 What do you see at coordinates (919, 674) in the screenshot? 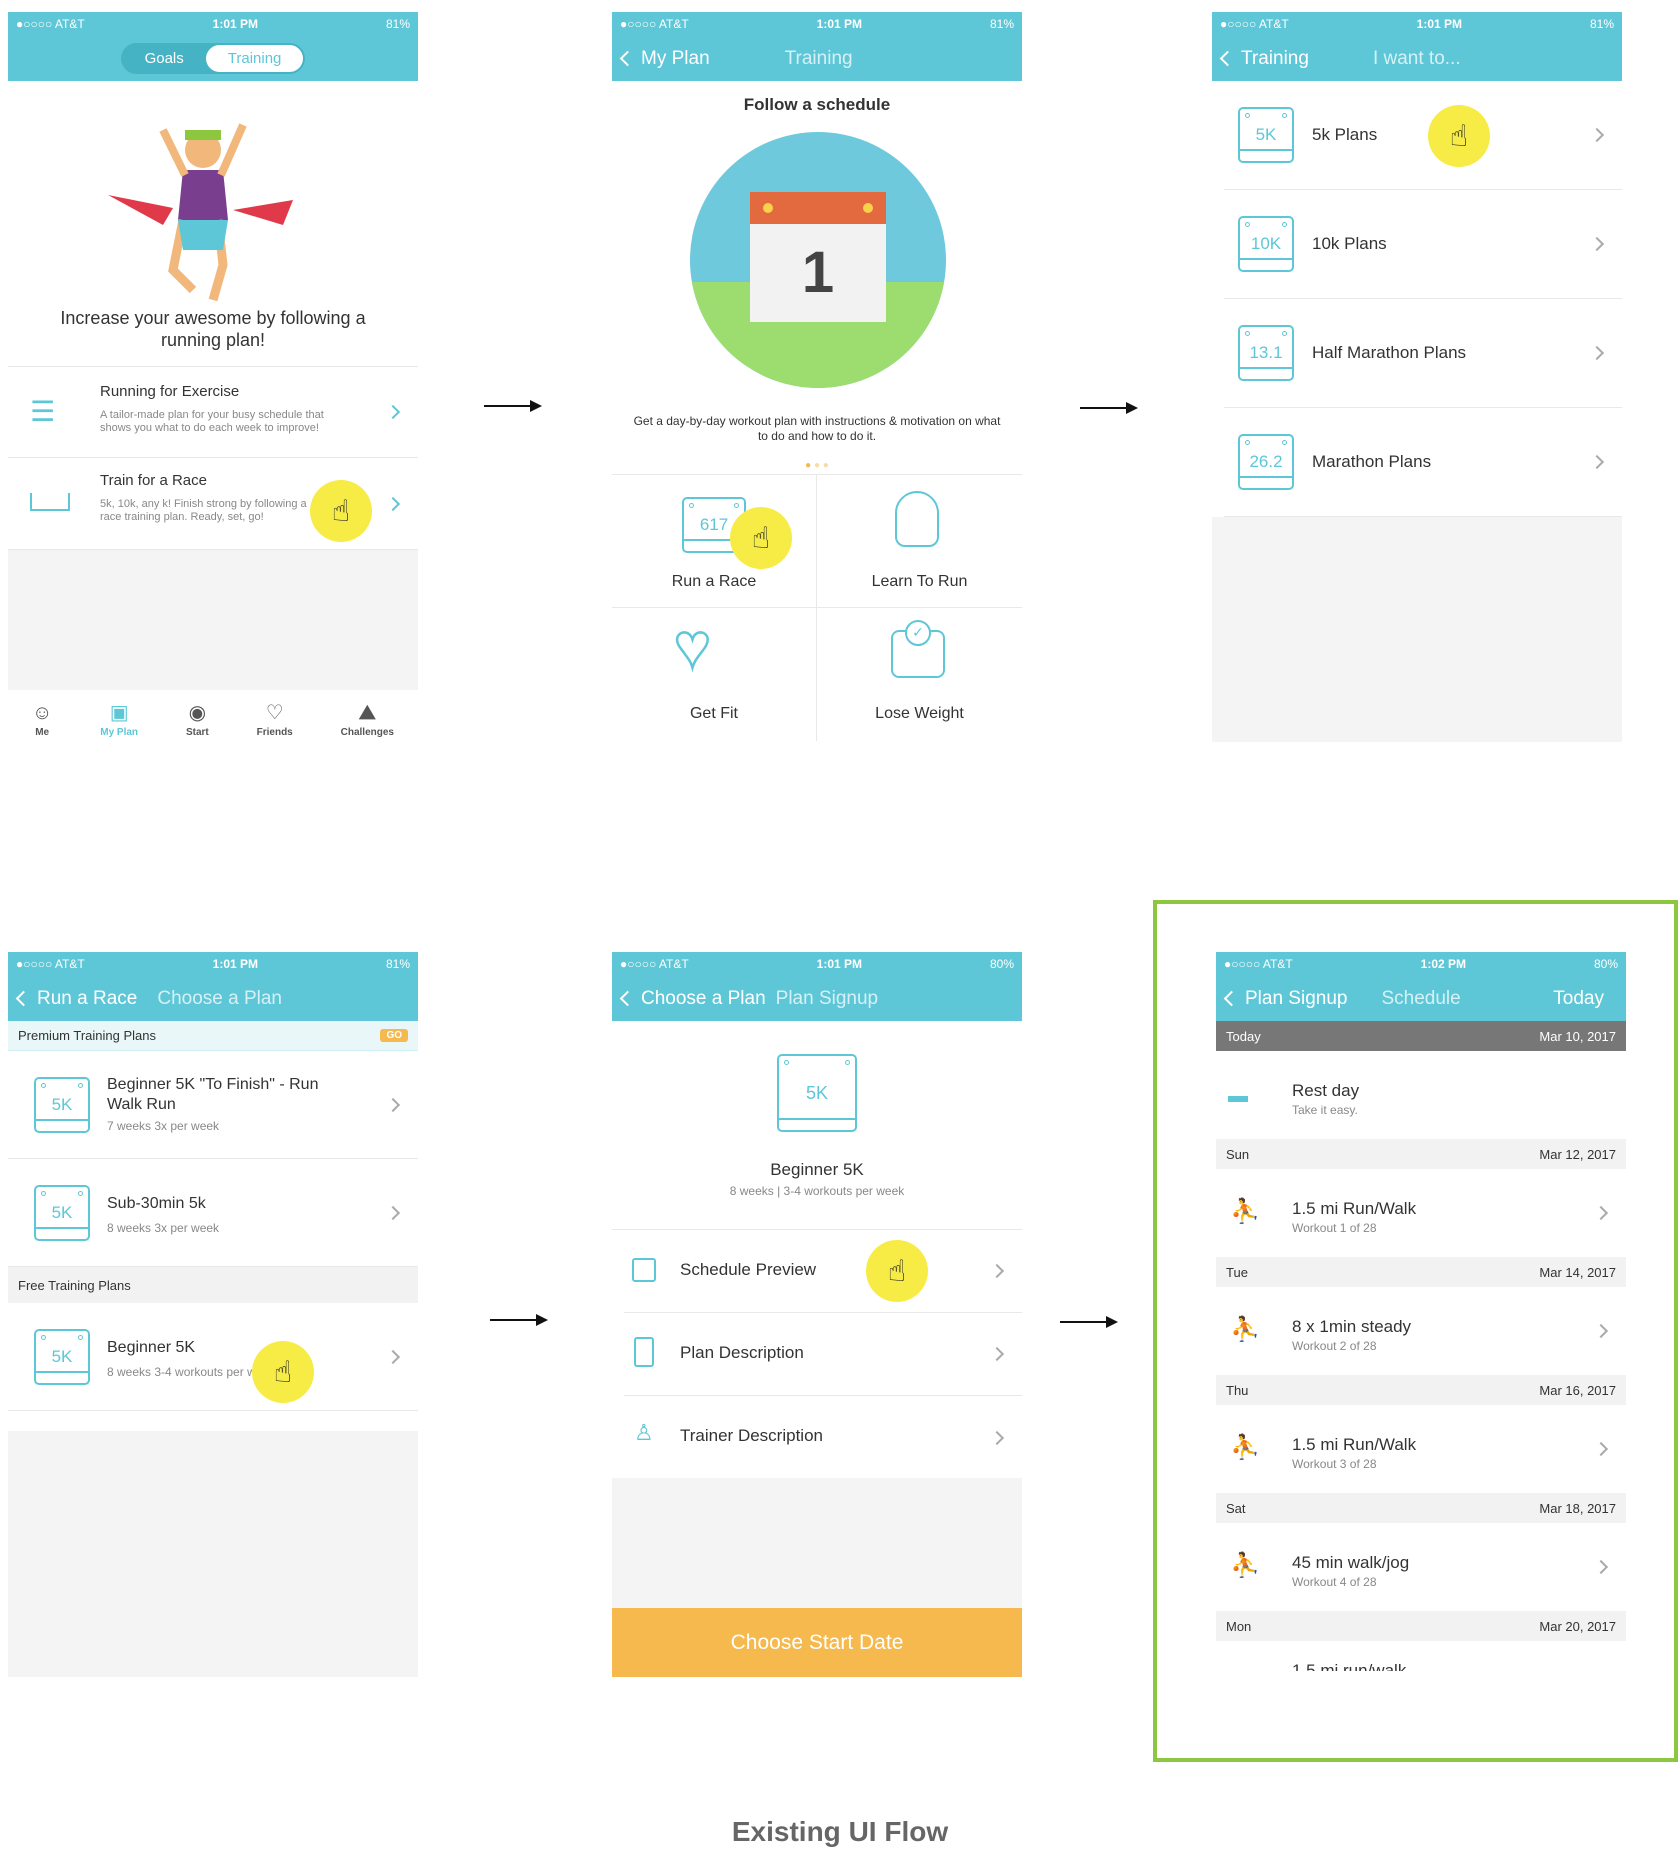
I see `tile-lose-weight: ✓ Lose Weight` at bounding box center [919, 674].